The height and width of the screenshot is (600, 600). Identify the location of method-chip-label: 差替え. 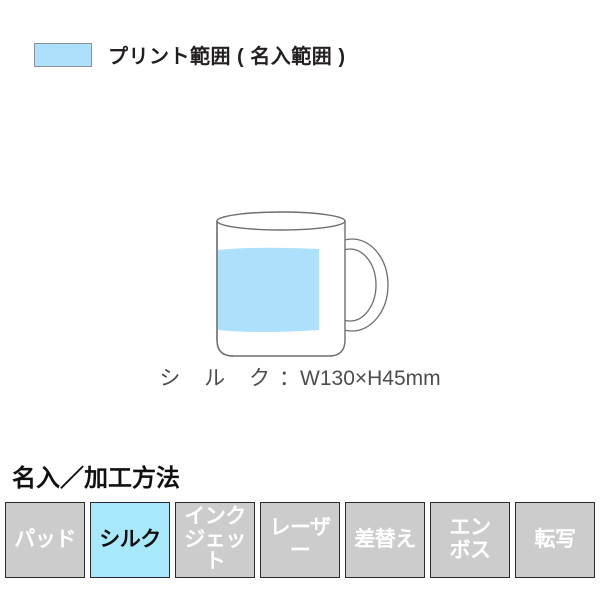
(385, 539).